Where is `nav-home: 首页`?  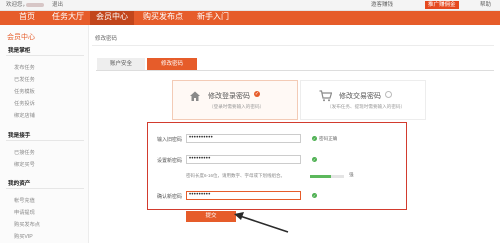
nav-home: 首页 is located at coordinates (27, 18).